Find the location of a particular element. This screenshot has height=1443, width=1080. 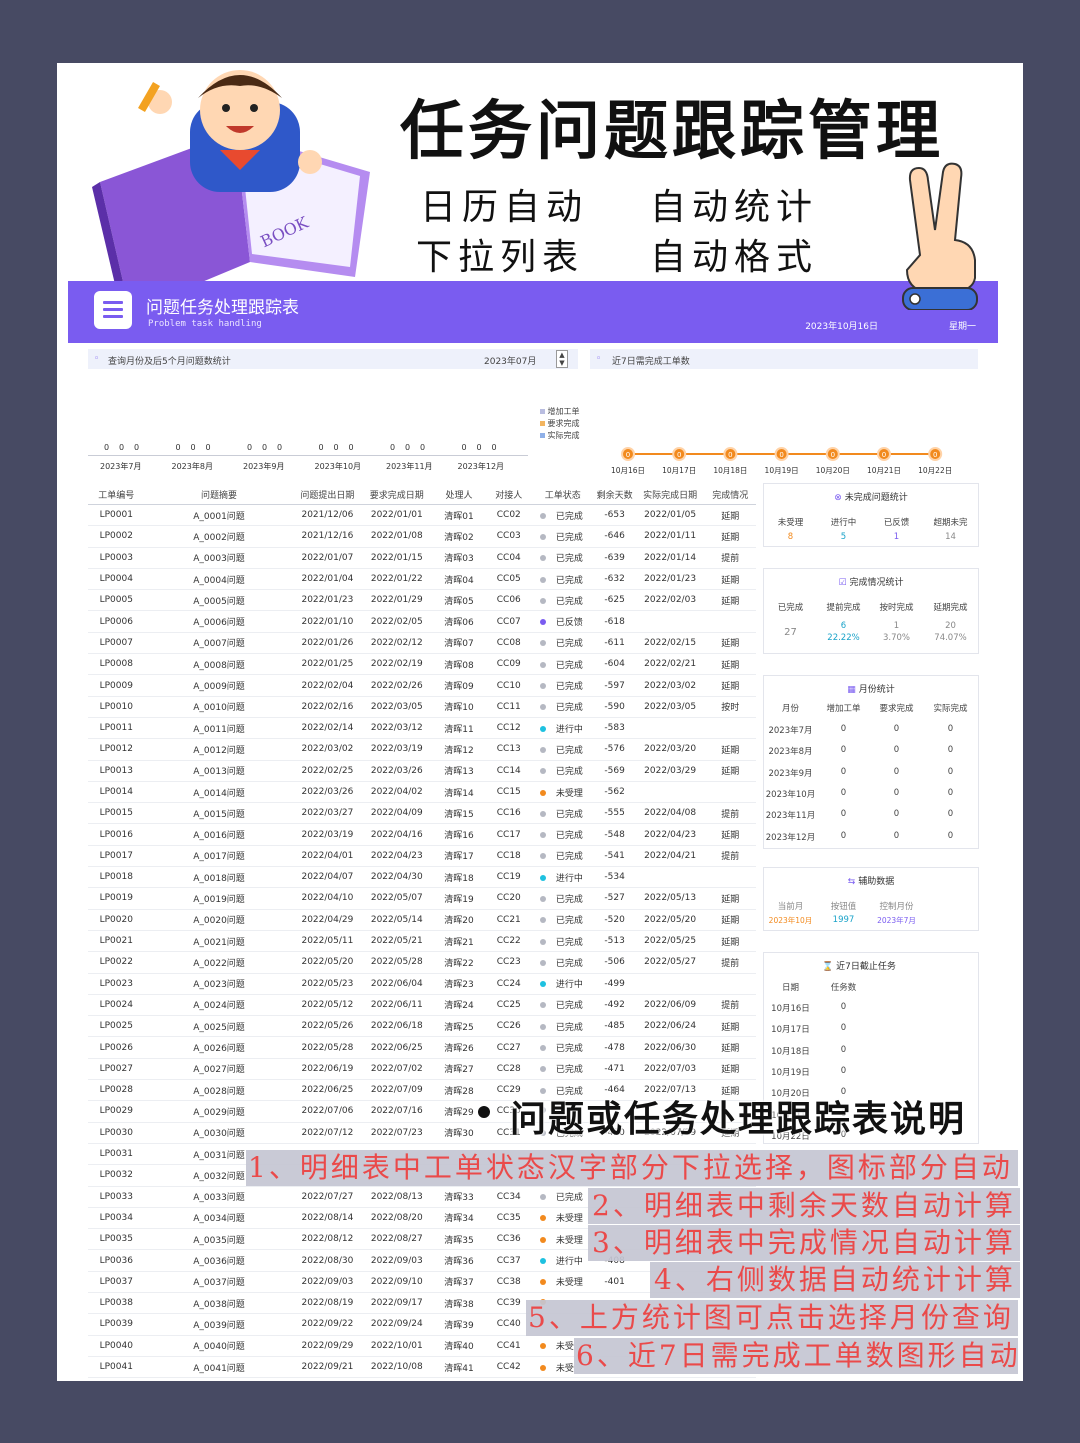

month-tick-label: 2023年8月 is located at coordinates (192, 466).